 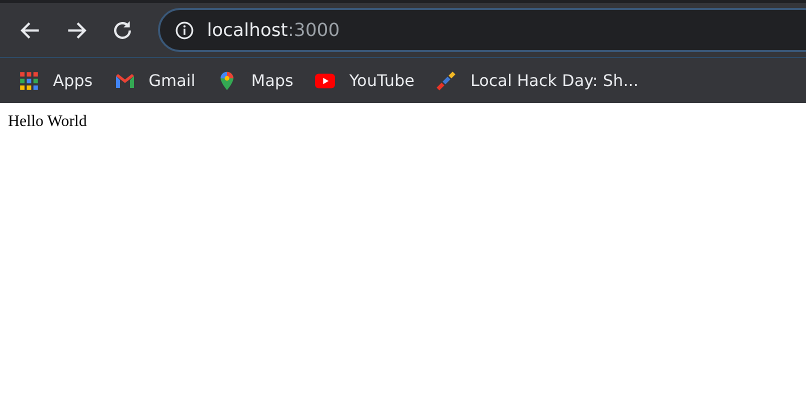 I want to click on page-text: Hello World, so click(x=47, y=121).